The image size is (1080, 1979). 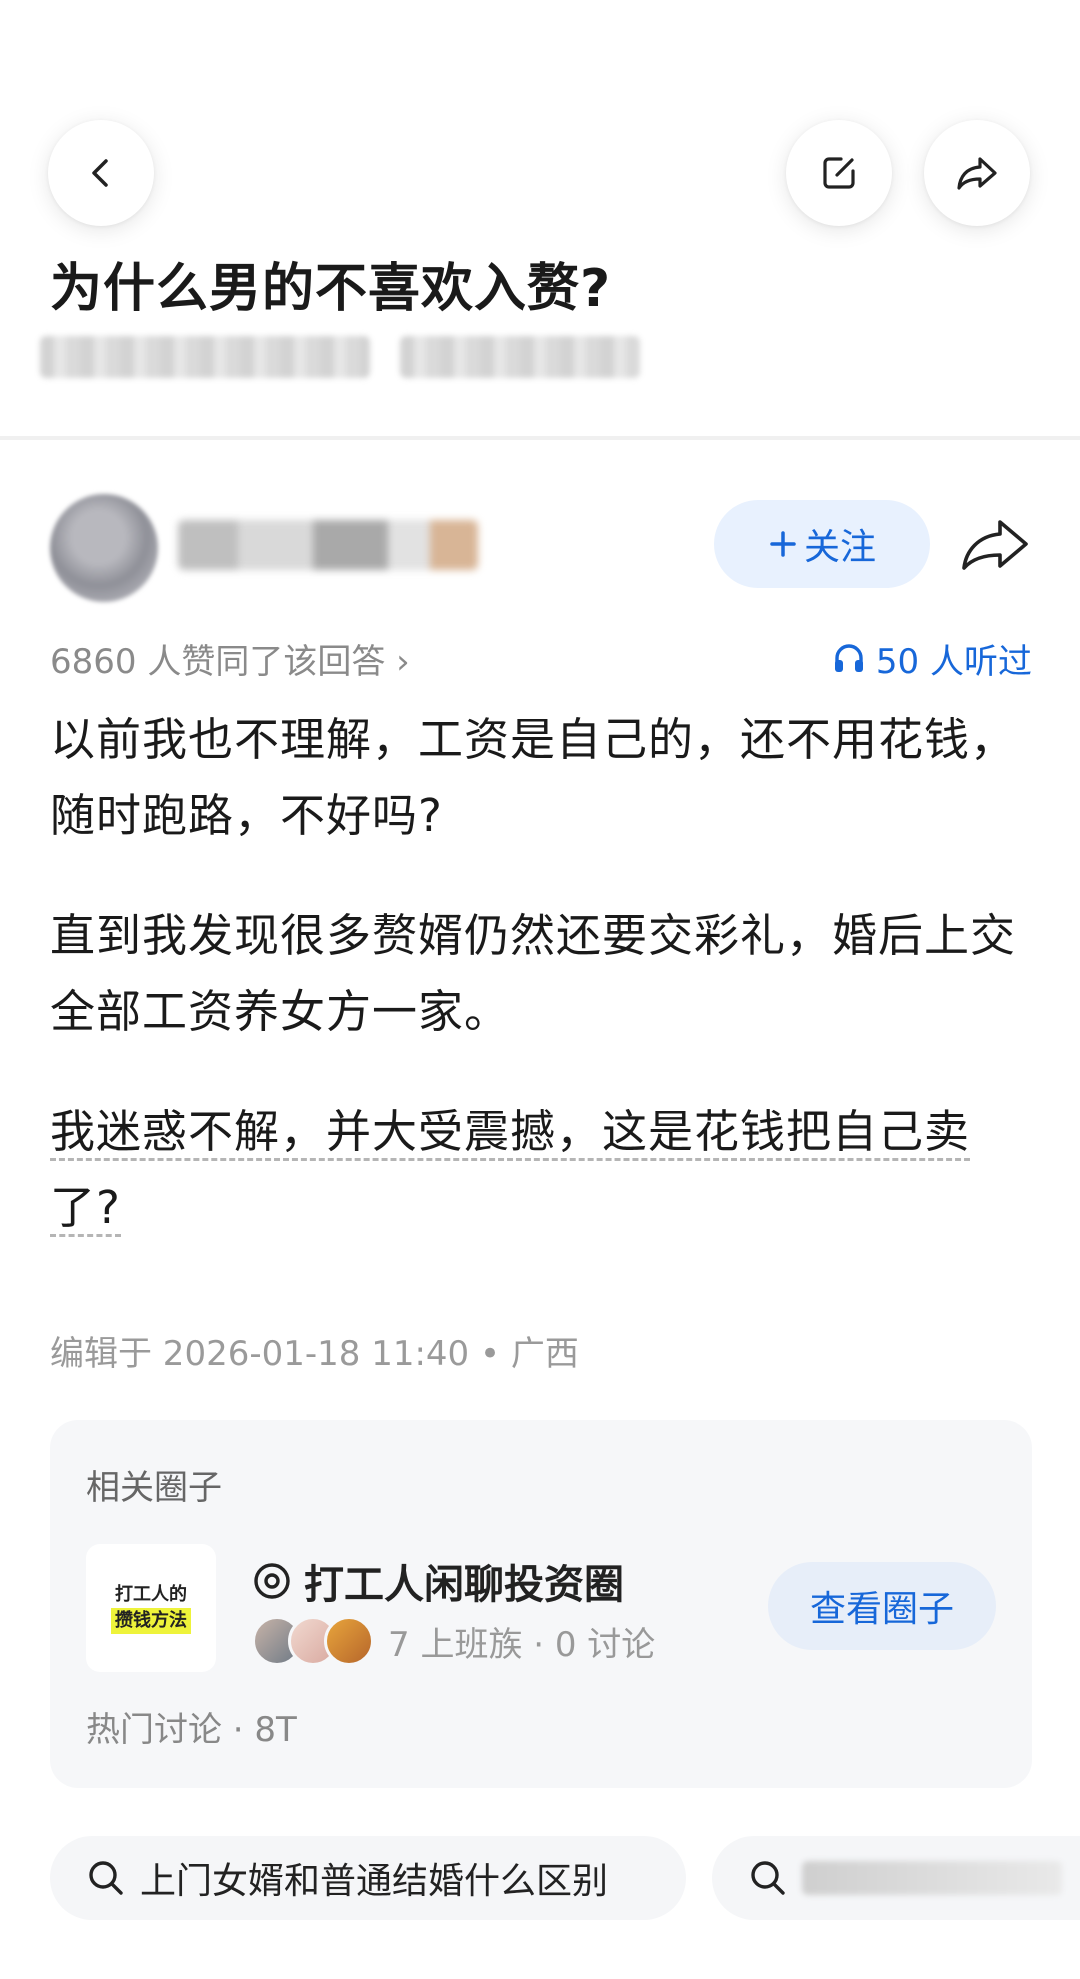 I want to click on edit-button, so click(x=839, y=173).